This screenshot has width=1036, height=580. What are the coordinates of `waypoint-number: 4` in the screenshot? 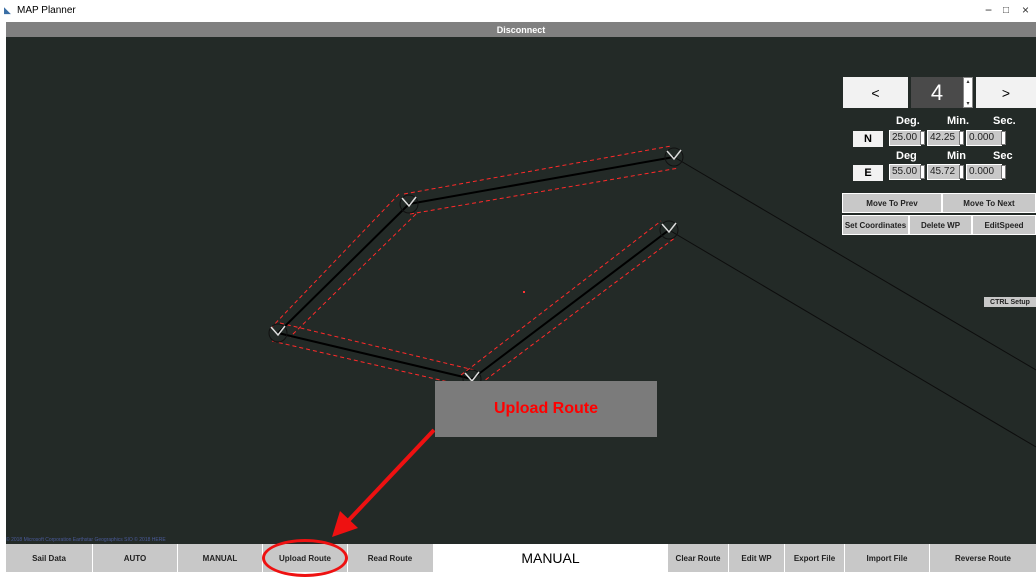 It's located at (937, 92).